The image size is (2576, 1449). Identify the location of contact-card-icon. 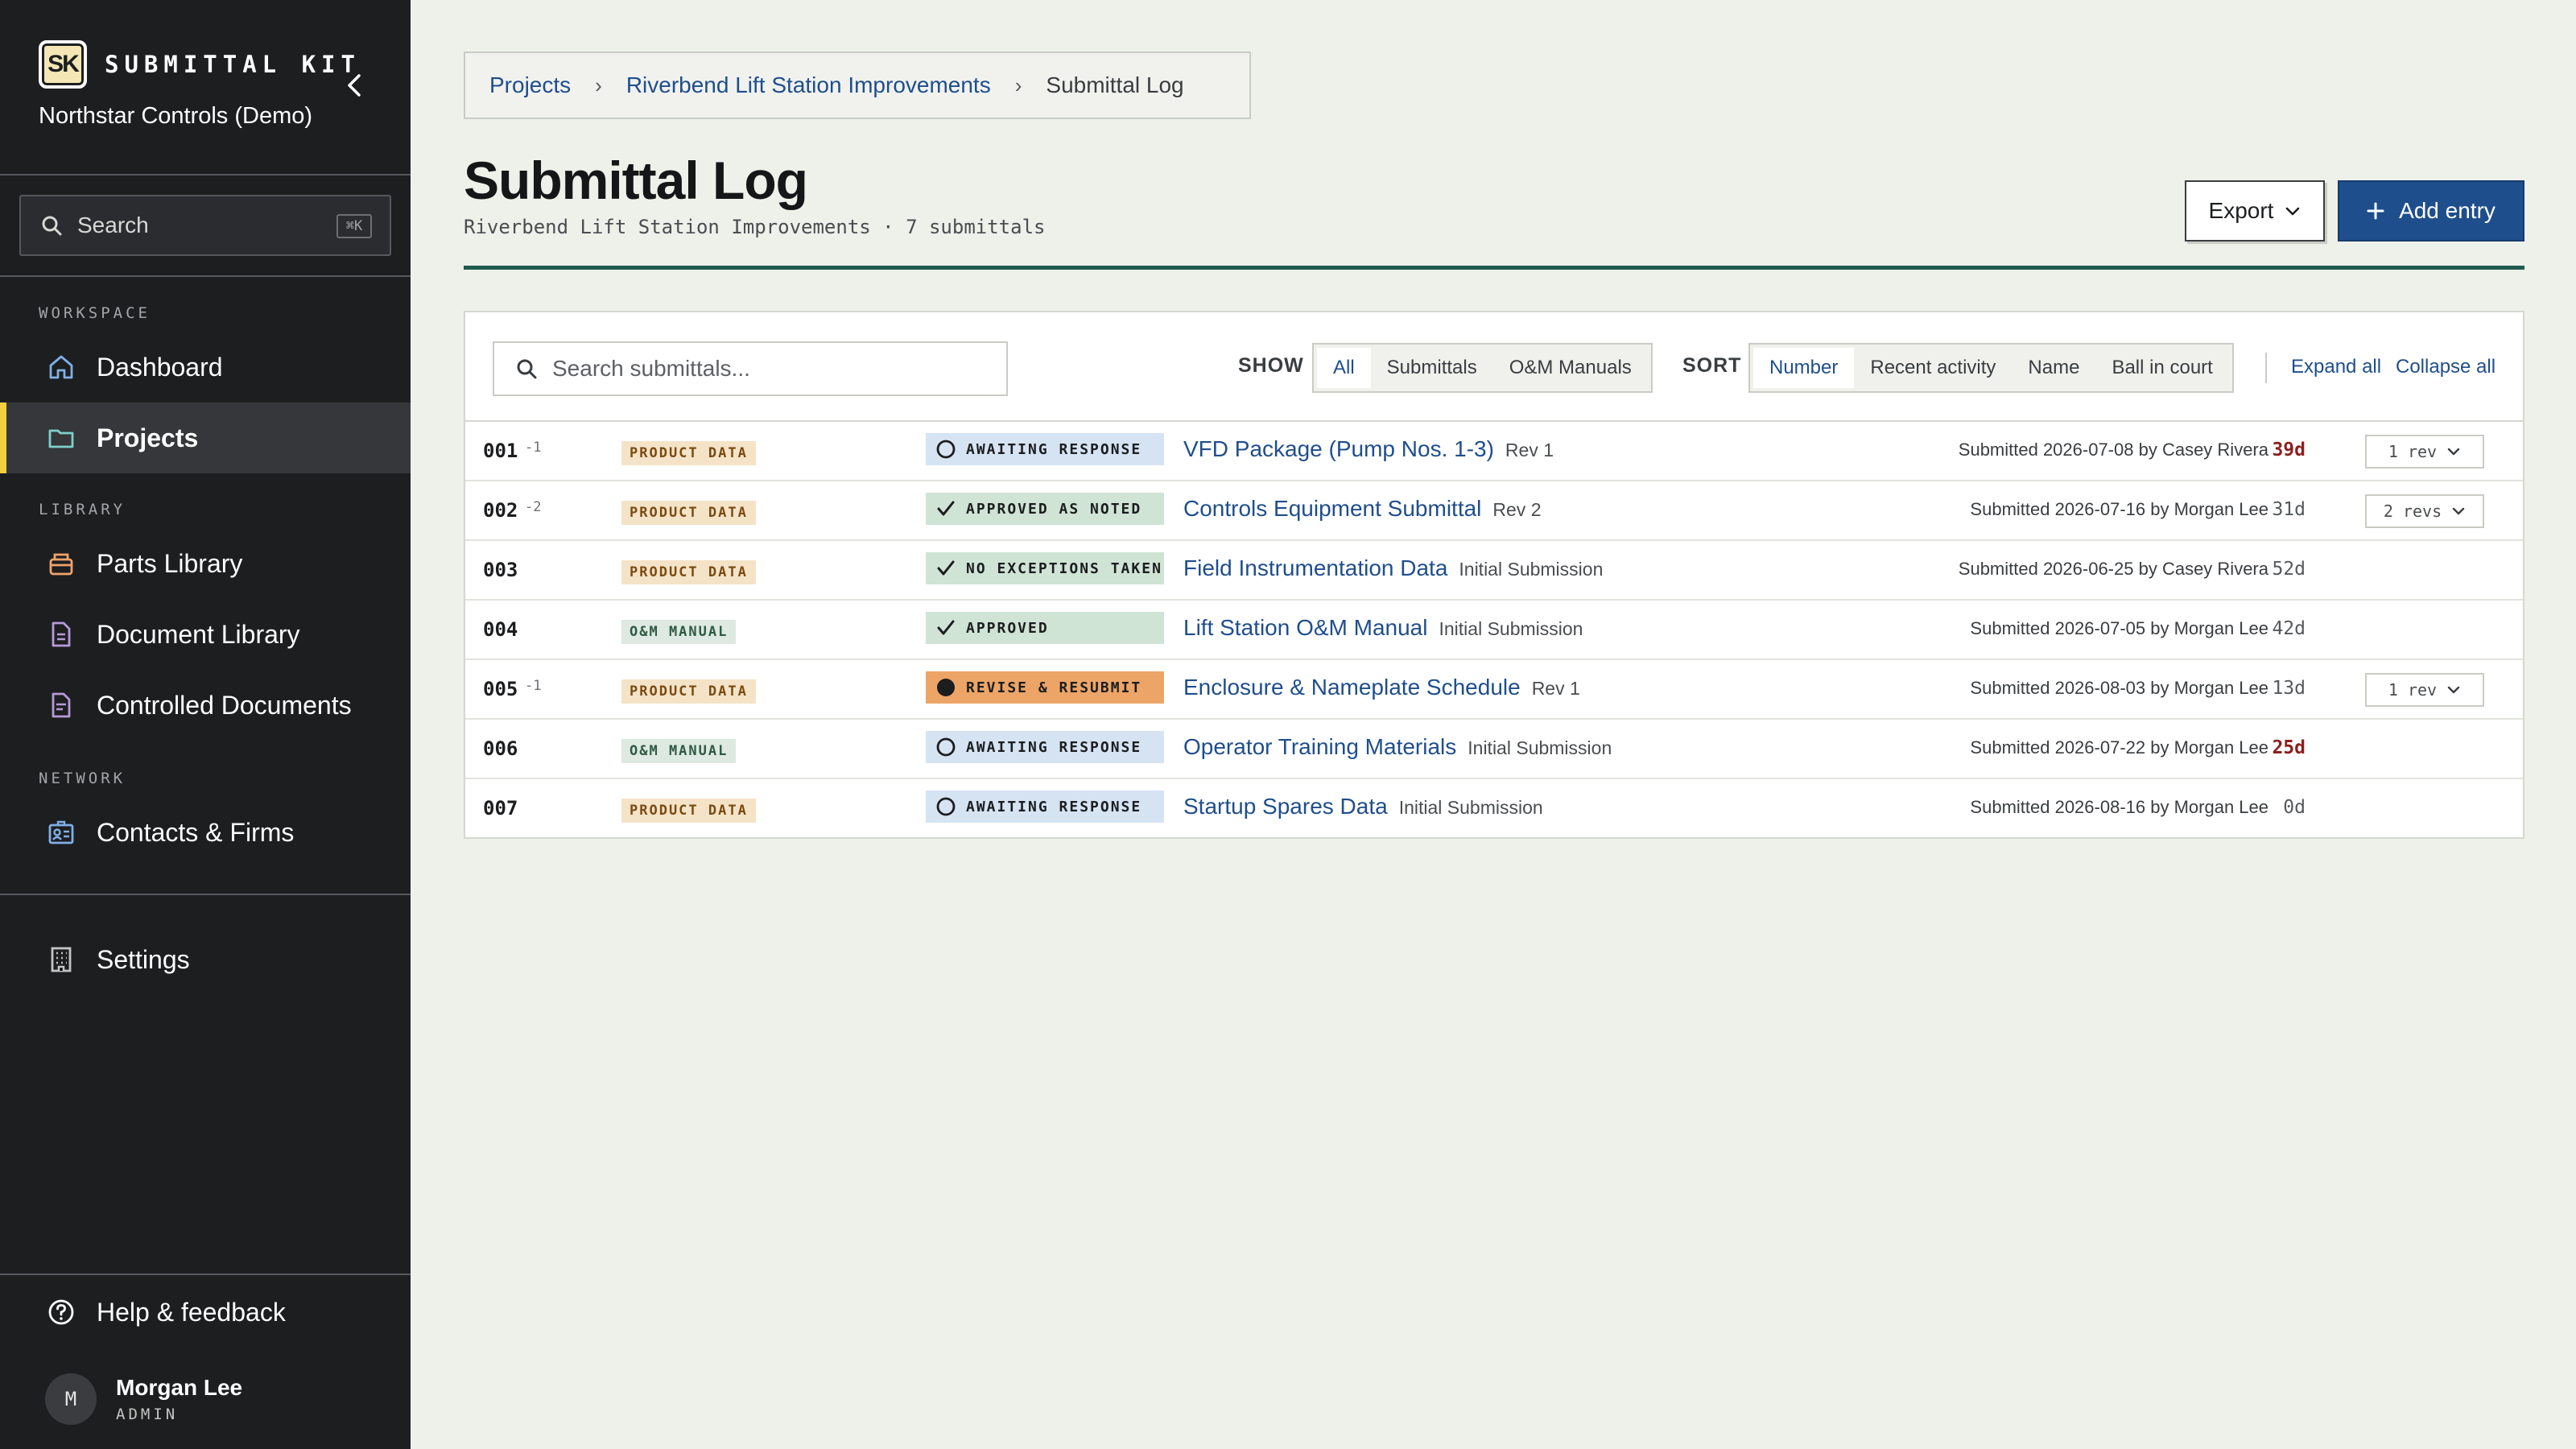
(61, 832).